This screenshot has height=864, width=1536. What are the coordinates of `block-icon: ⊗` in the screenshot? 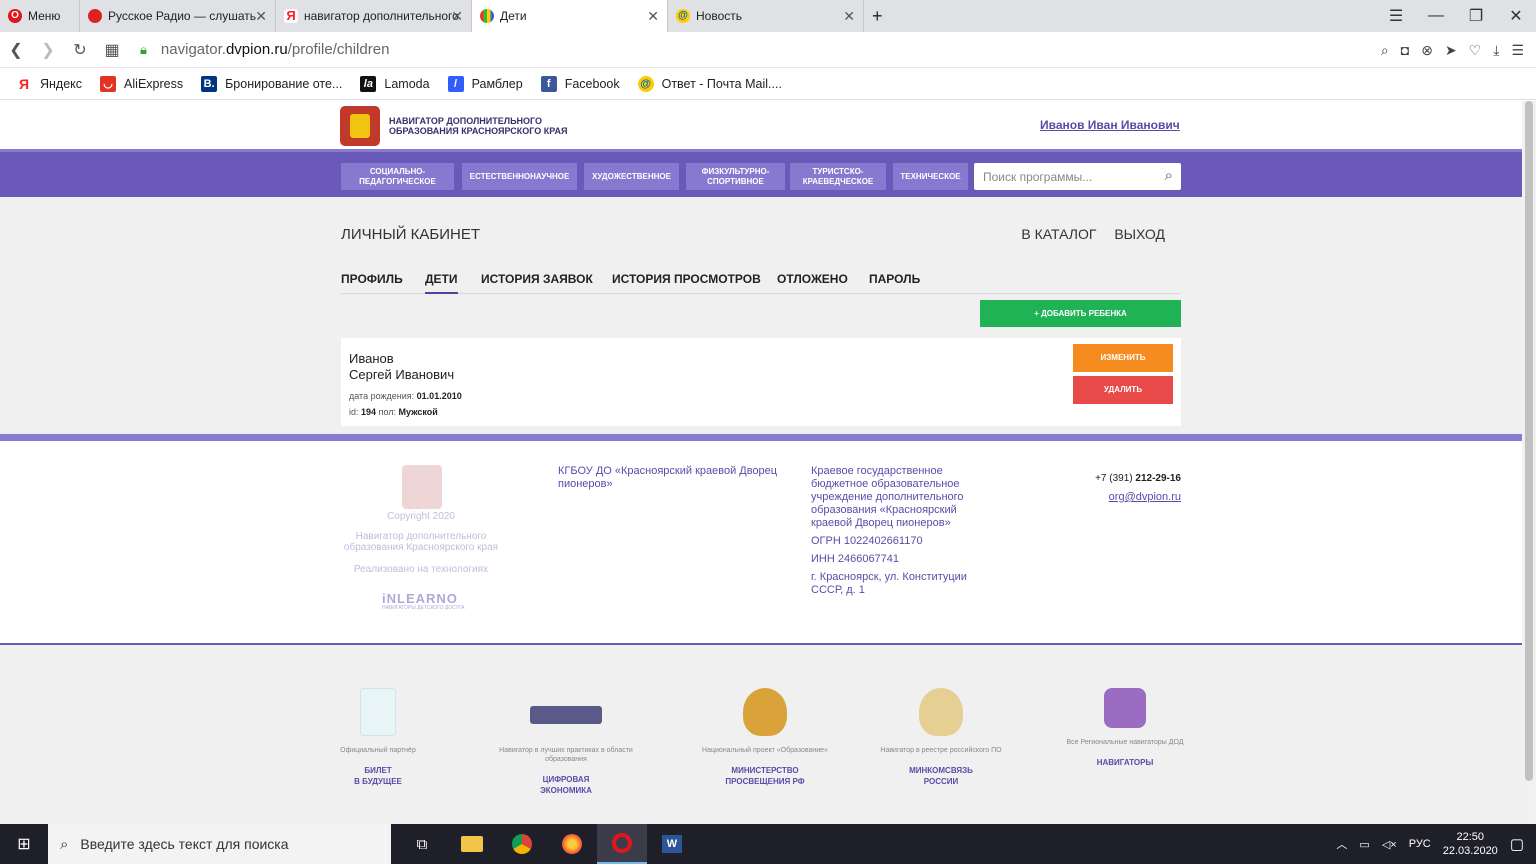 It's located at (1427, 50).